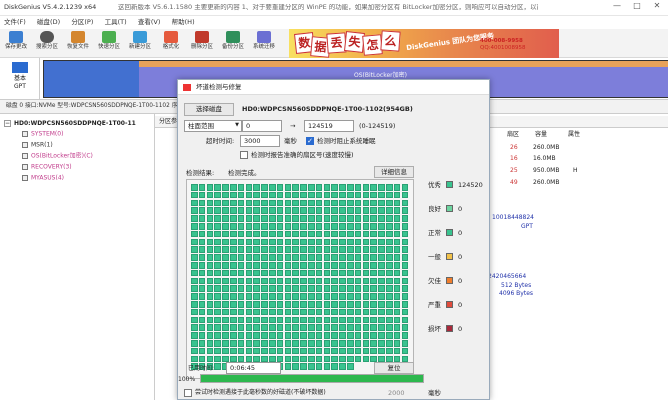 This screenshot has width=668, height=400. I want to click on reset-button: 复位, so click(394, 368).